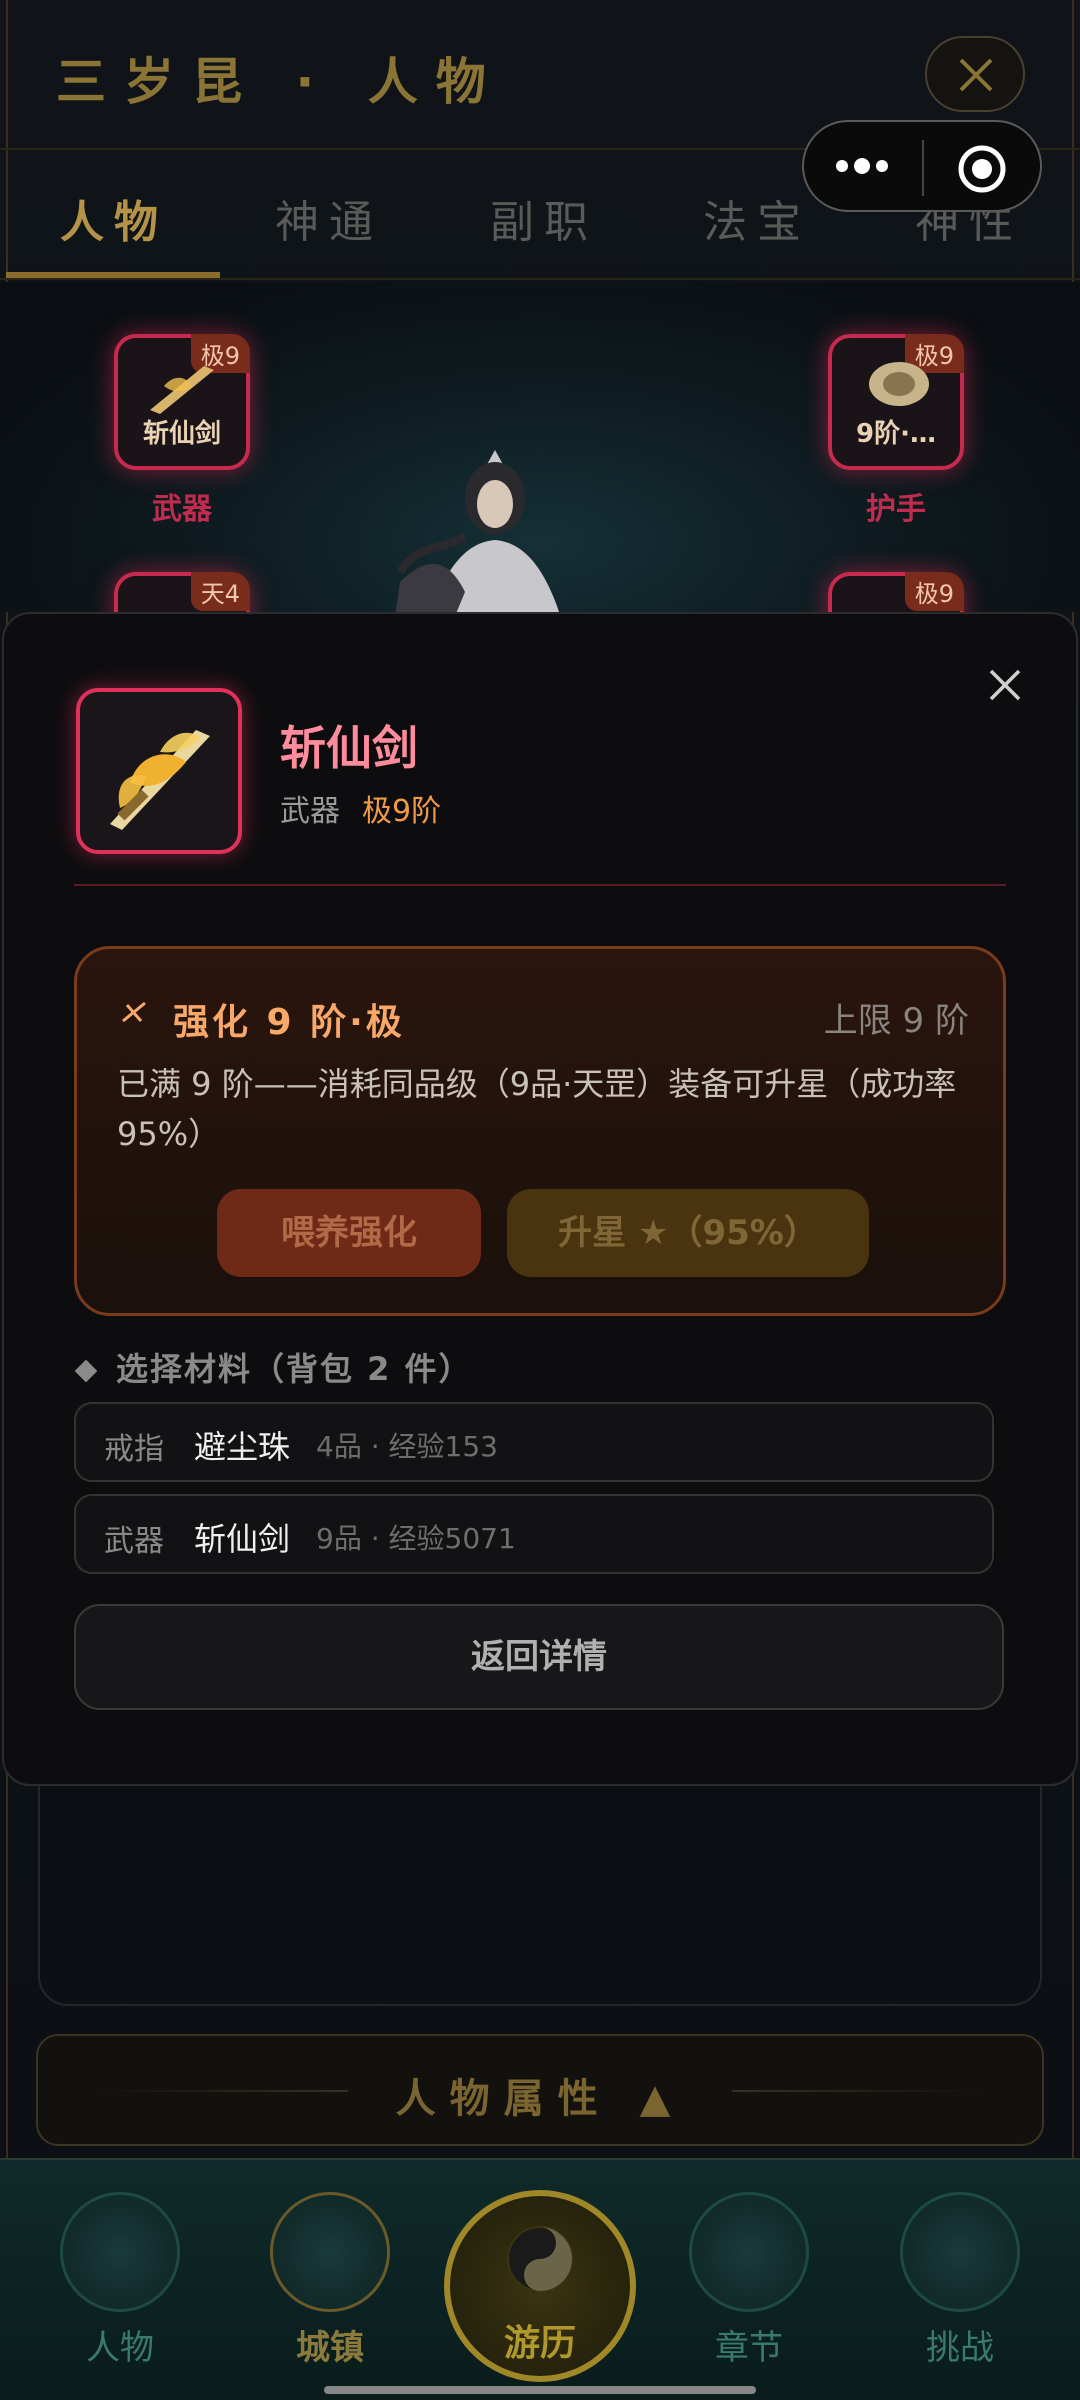  I want to click on grade-badge: 极9, so click(934, 591).